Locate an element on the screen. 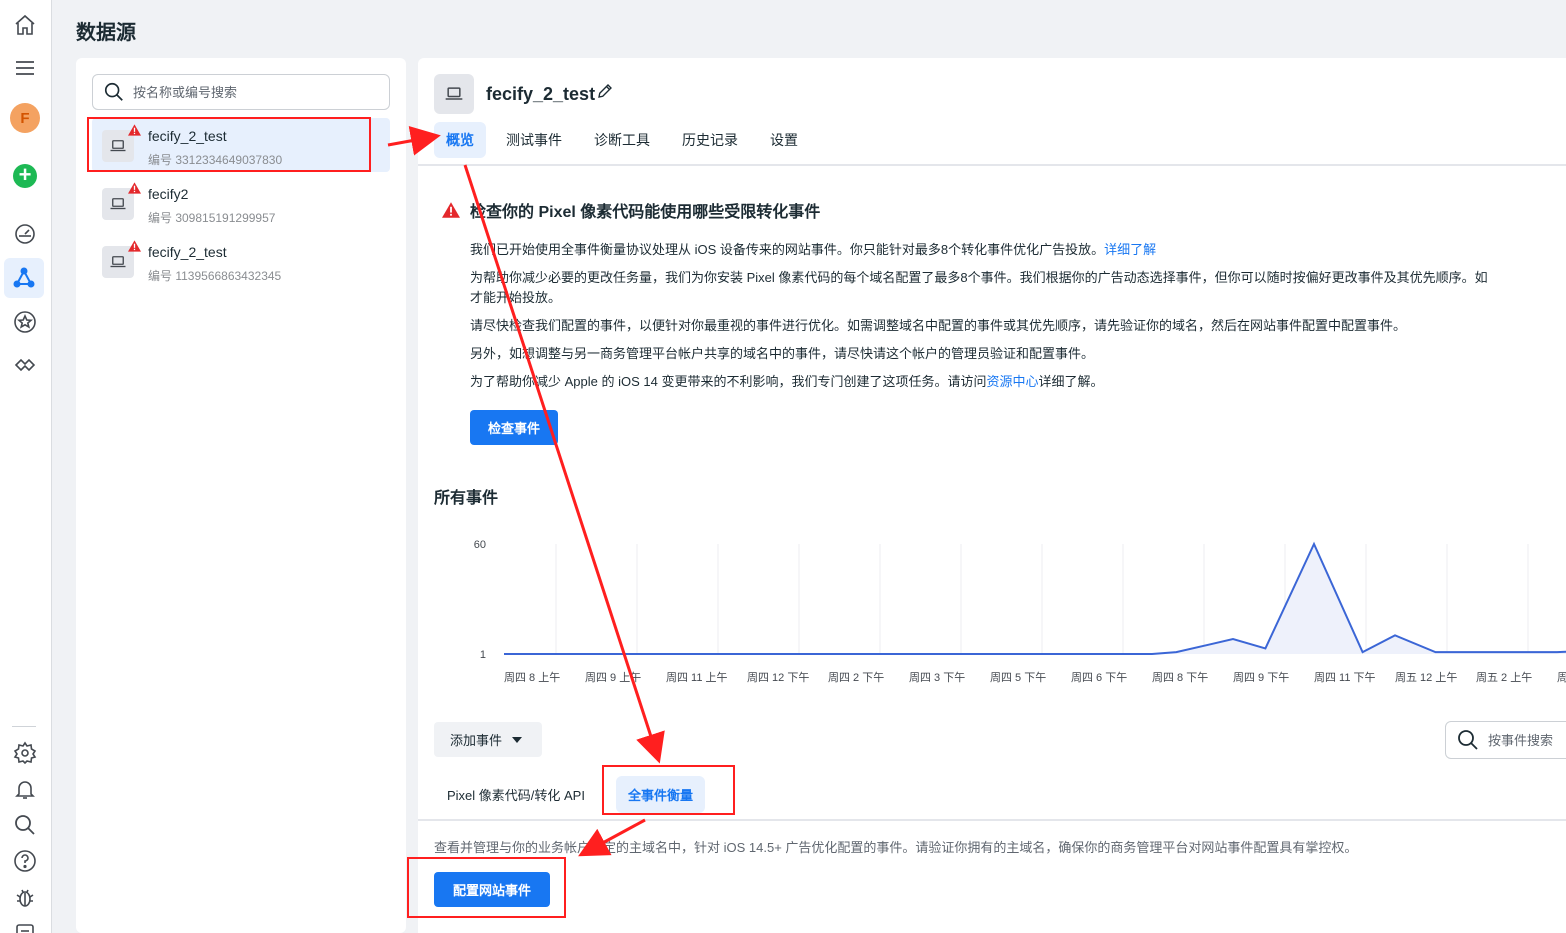 This screenshot has width=1566, height=933. x-tick-label: 周四 12 下午 is located at coordinates (778, 677).